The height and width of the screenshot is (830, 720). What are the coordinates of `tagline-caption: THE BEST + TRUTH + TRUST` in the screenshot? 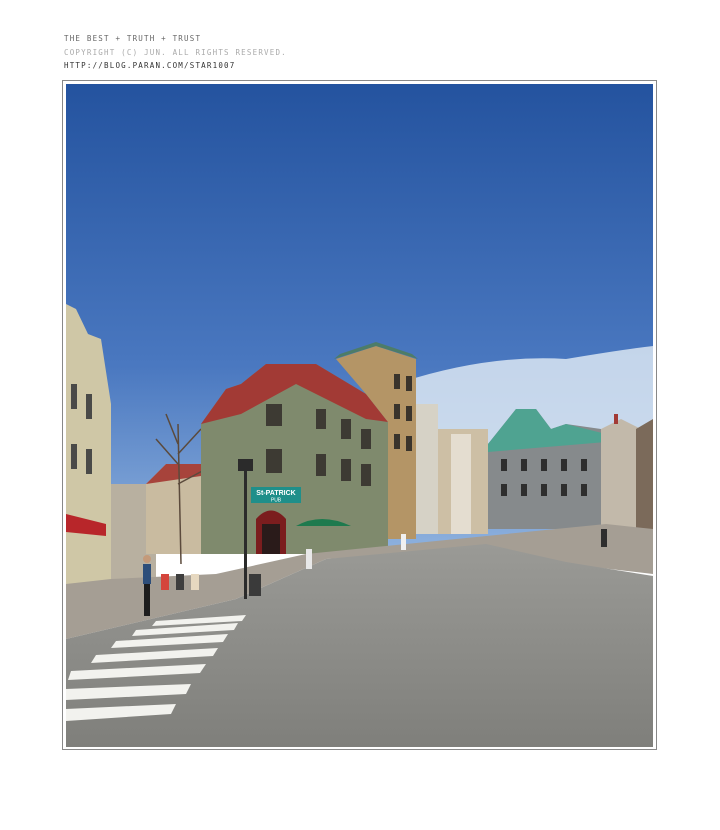 It's located at (133, 38).